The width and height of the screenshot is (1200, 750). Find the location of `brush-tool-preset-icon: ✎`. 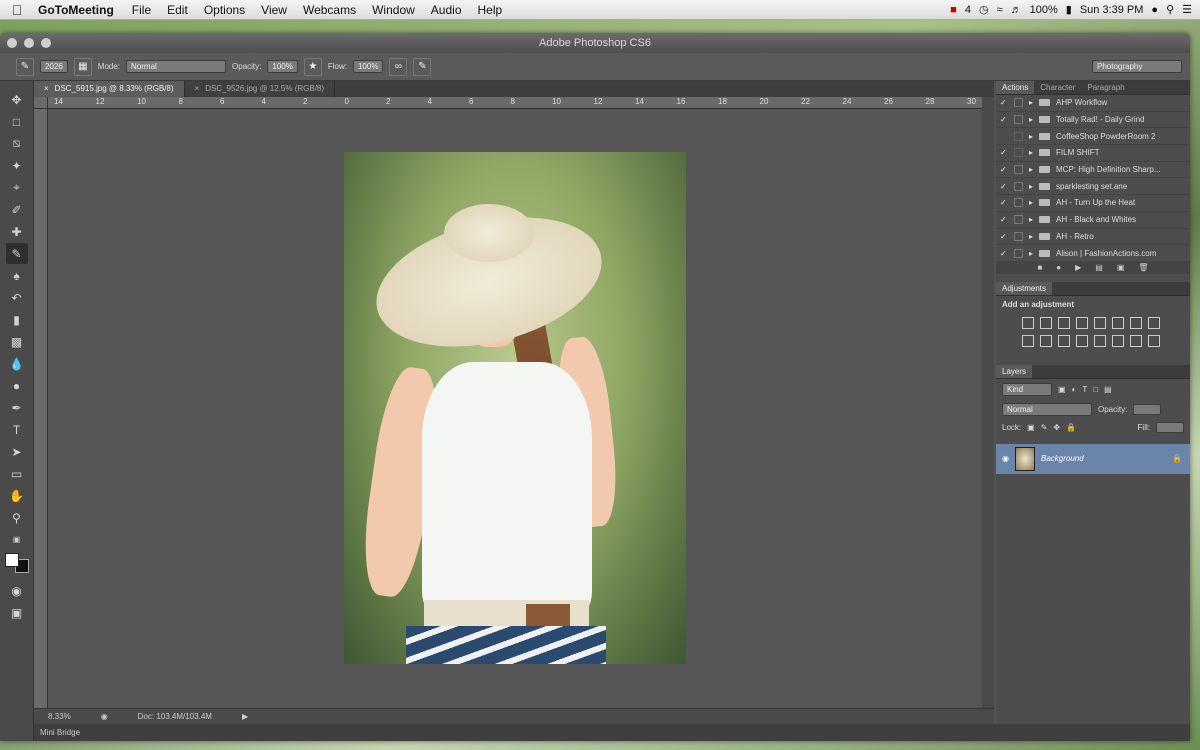

brush-tool-preset-icon: ✎ is located at coordinates (25, 66).